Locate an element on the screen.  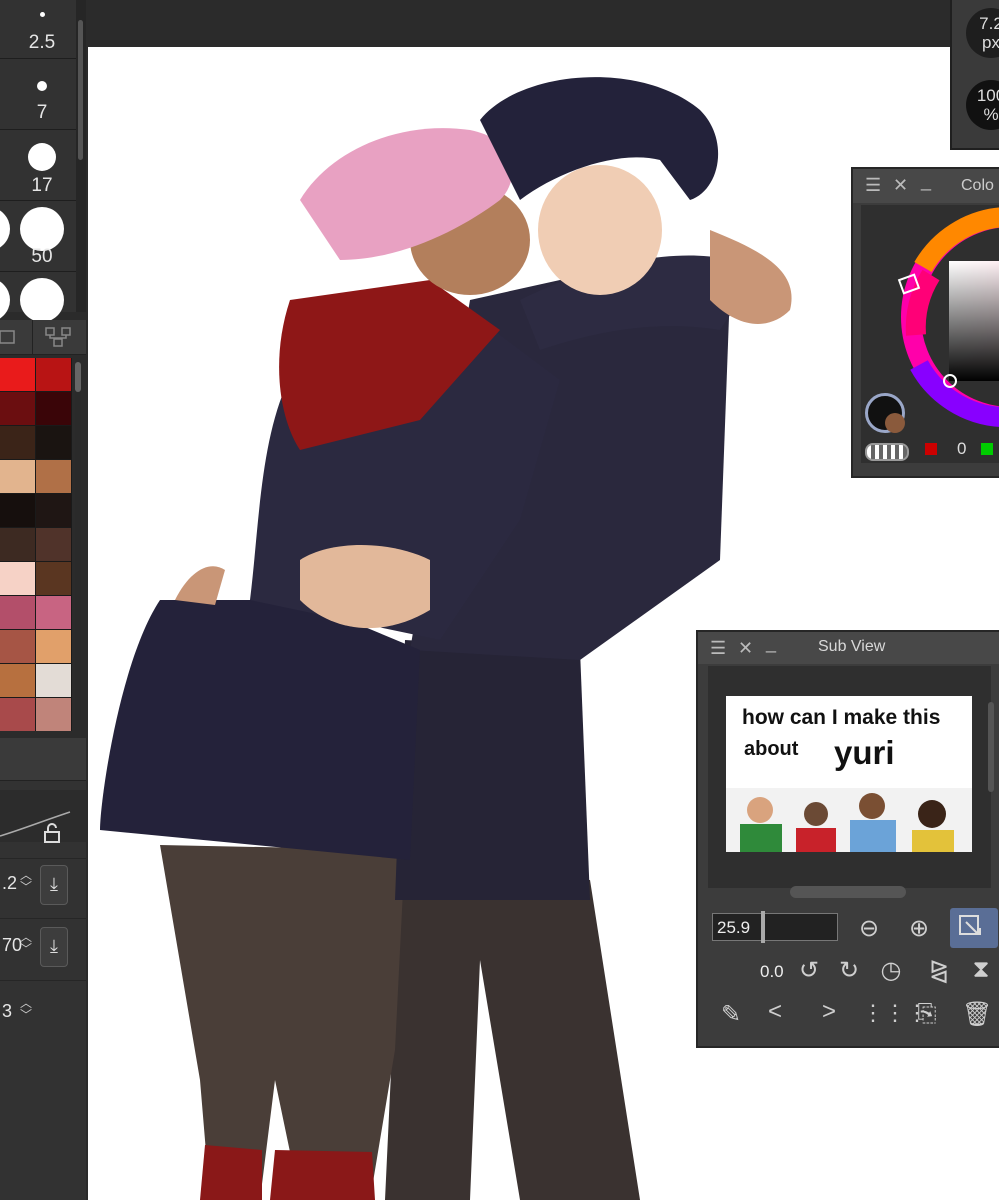
panel-header: ☰ ✕ _ Sub View is located at coordinates (848, 648).